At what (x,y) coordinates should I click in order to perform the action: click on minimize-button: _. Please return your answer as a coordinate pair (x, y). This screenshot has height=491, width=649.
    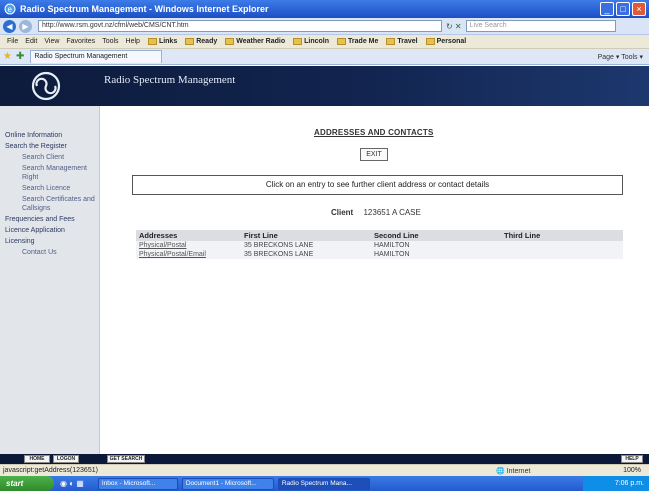
    Looking at the image, I should click on (607, 9).